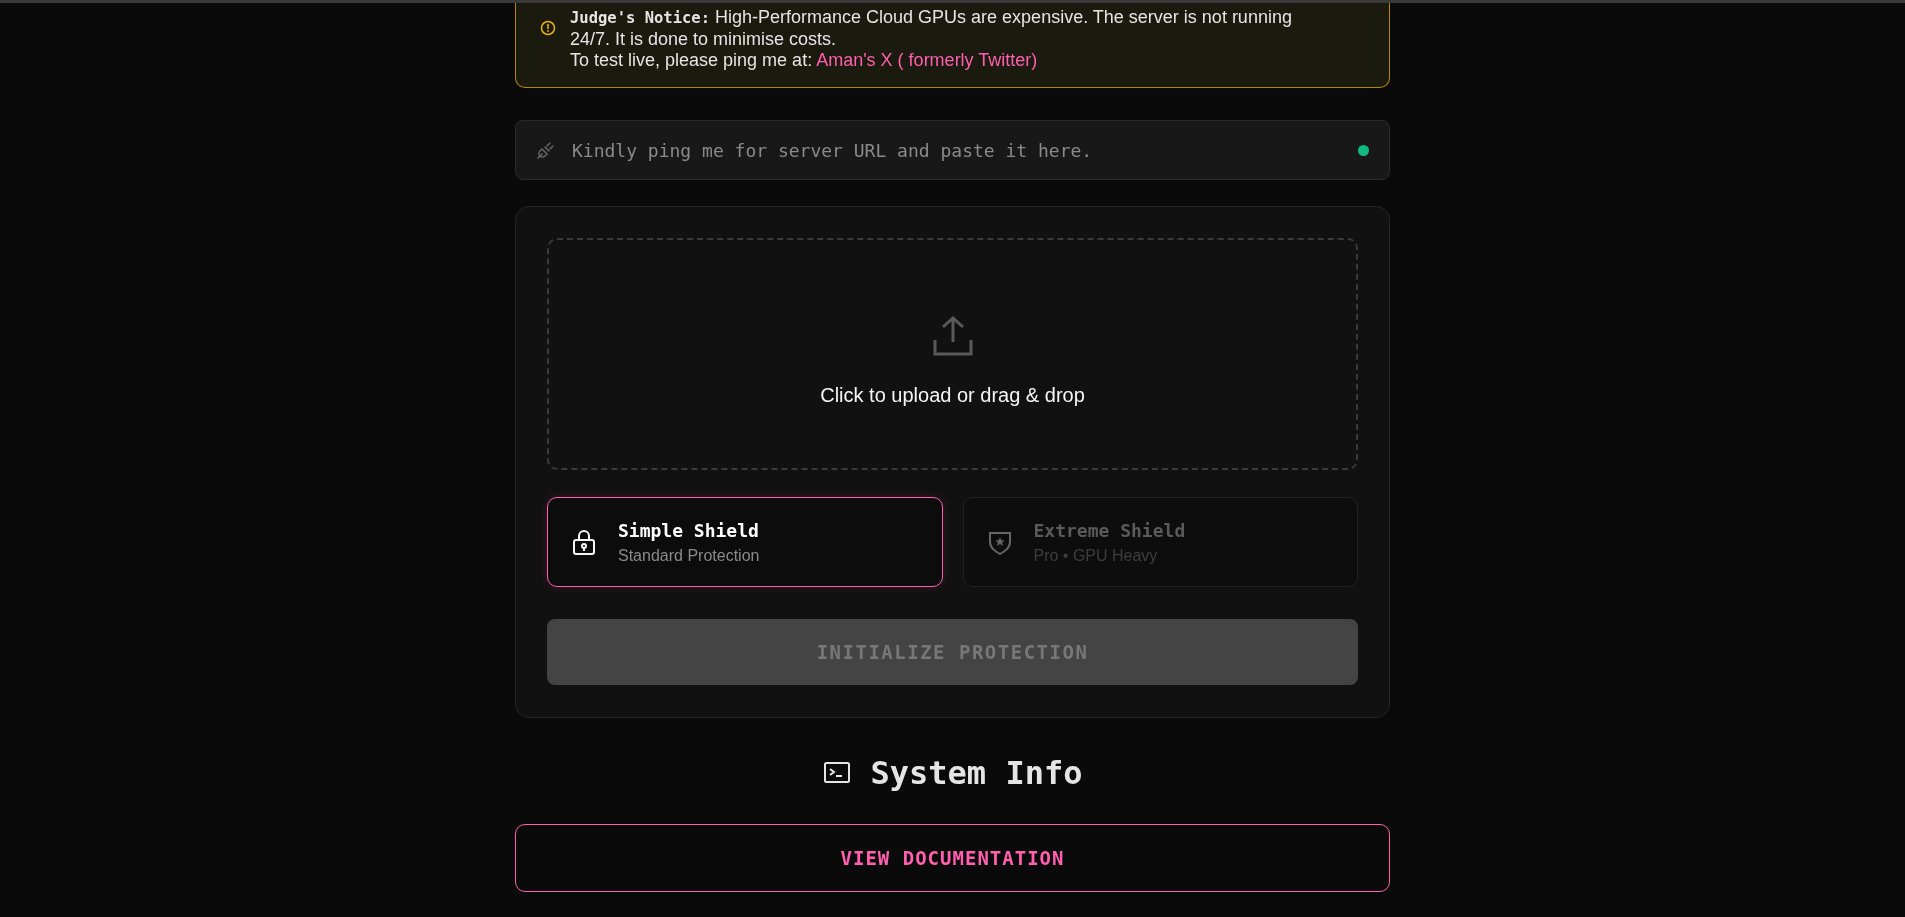  Describe the element at coordinates (927, 60) in the screenshot. I see `twitter-link: Aman's X ( formerly Twitter)` at that location.